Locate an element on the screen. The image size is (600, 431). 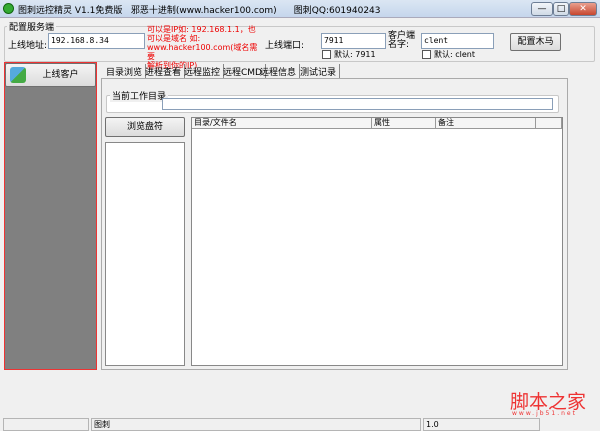
close-button: ✕ is located at coordinates (583, 9).